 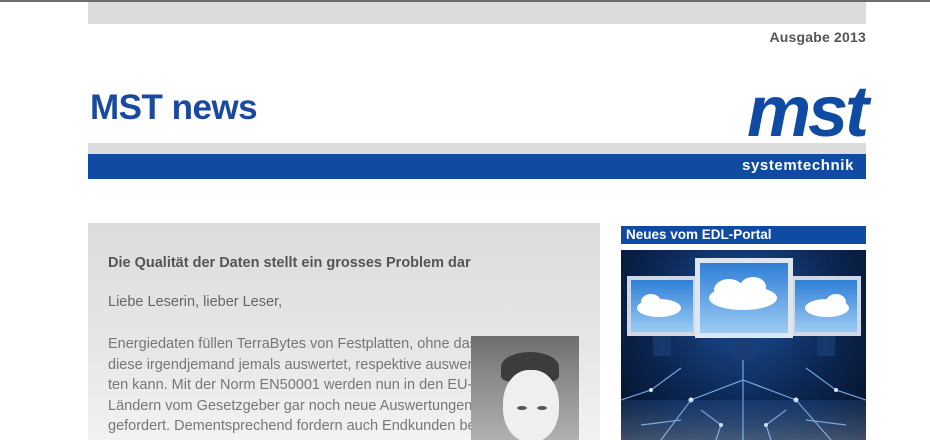 I want to click on header-top-band, so click(x=477, y=13).